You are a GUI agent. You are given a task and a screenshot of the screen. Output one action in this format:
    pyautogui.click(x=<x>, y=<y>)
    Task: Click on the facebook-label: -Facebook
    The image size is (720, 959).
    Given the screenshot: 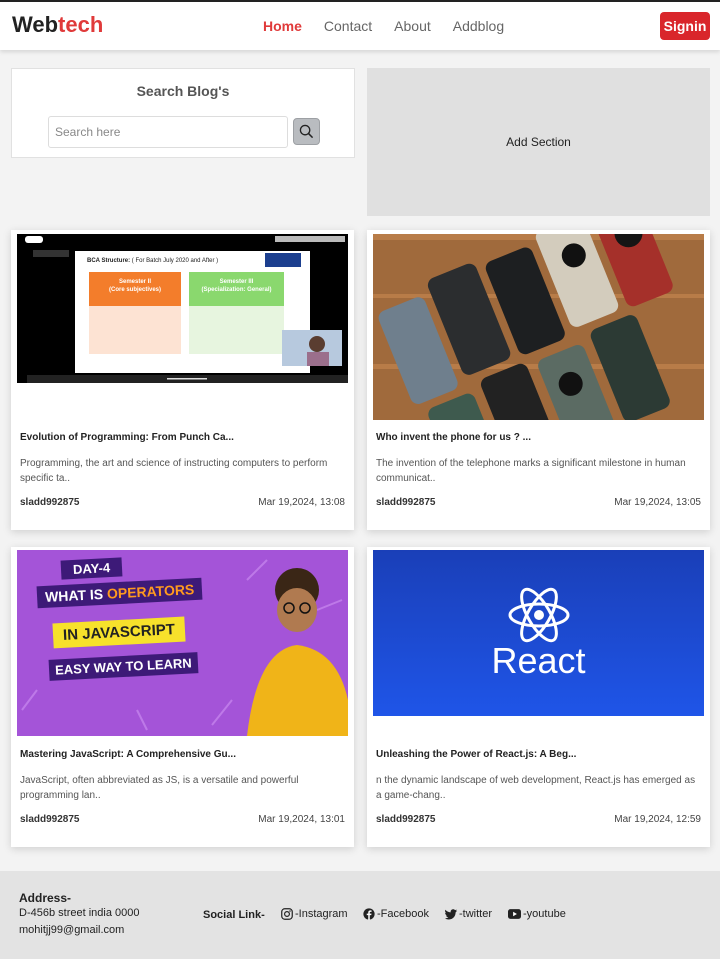 What is the action you would take?
    pyautogui.click(x=403, y=914)
    